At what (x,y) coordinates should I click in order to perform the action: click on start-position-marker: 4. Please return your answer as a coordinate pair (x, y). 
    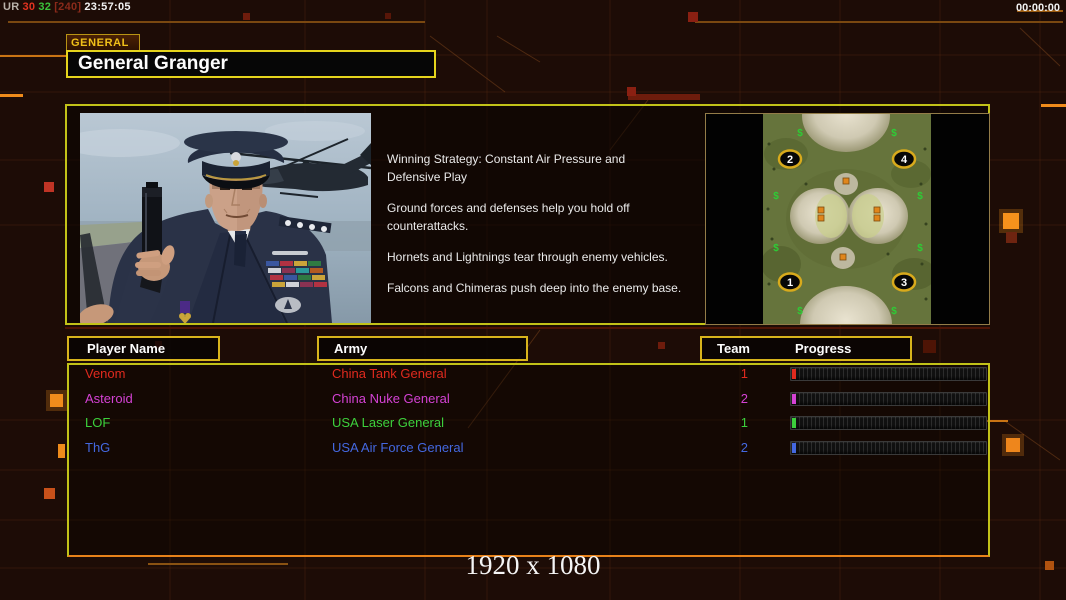
    Looking at the image, I should click on (904, 159).